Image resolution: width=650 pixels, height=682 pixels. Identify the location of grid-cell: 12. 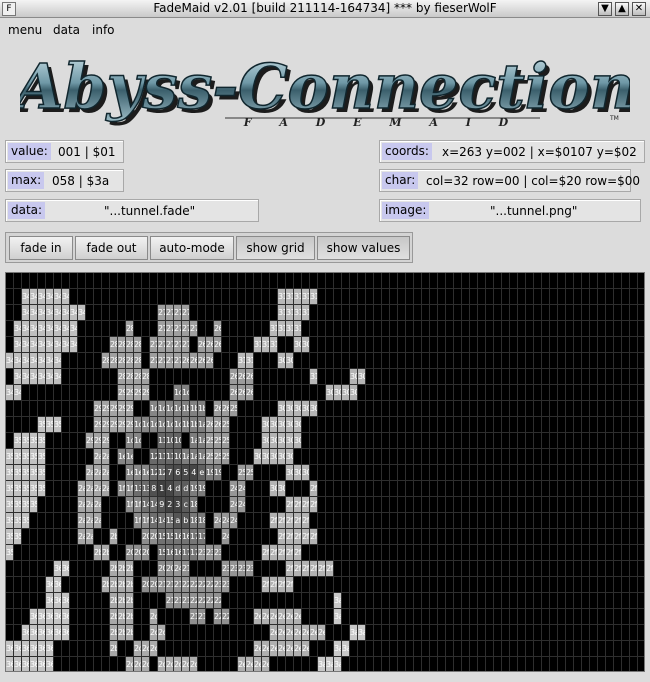
(154, 457).